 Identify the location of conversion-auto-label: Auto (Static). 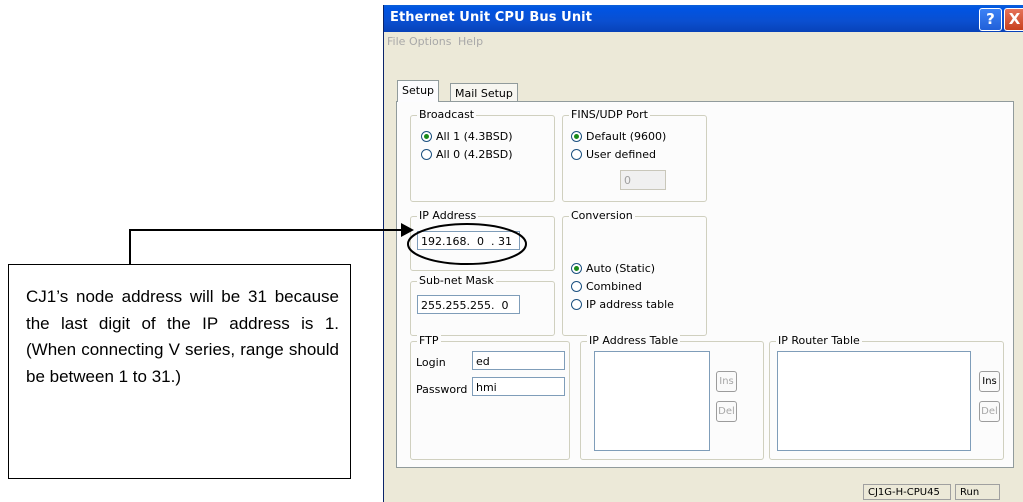
(621, 268).